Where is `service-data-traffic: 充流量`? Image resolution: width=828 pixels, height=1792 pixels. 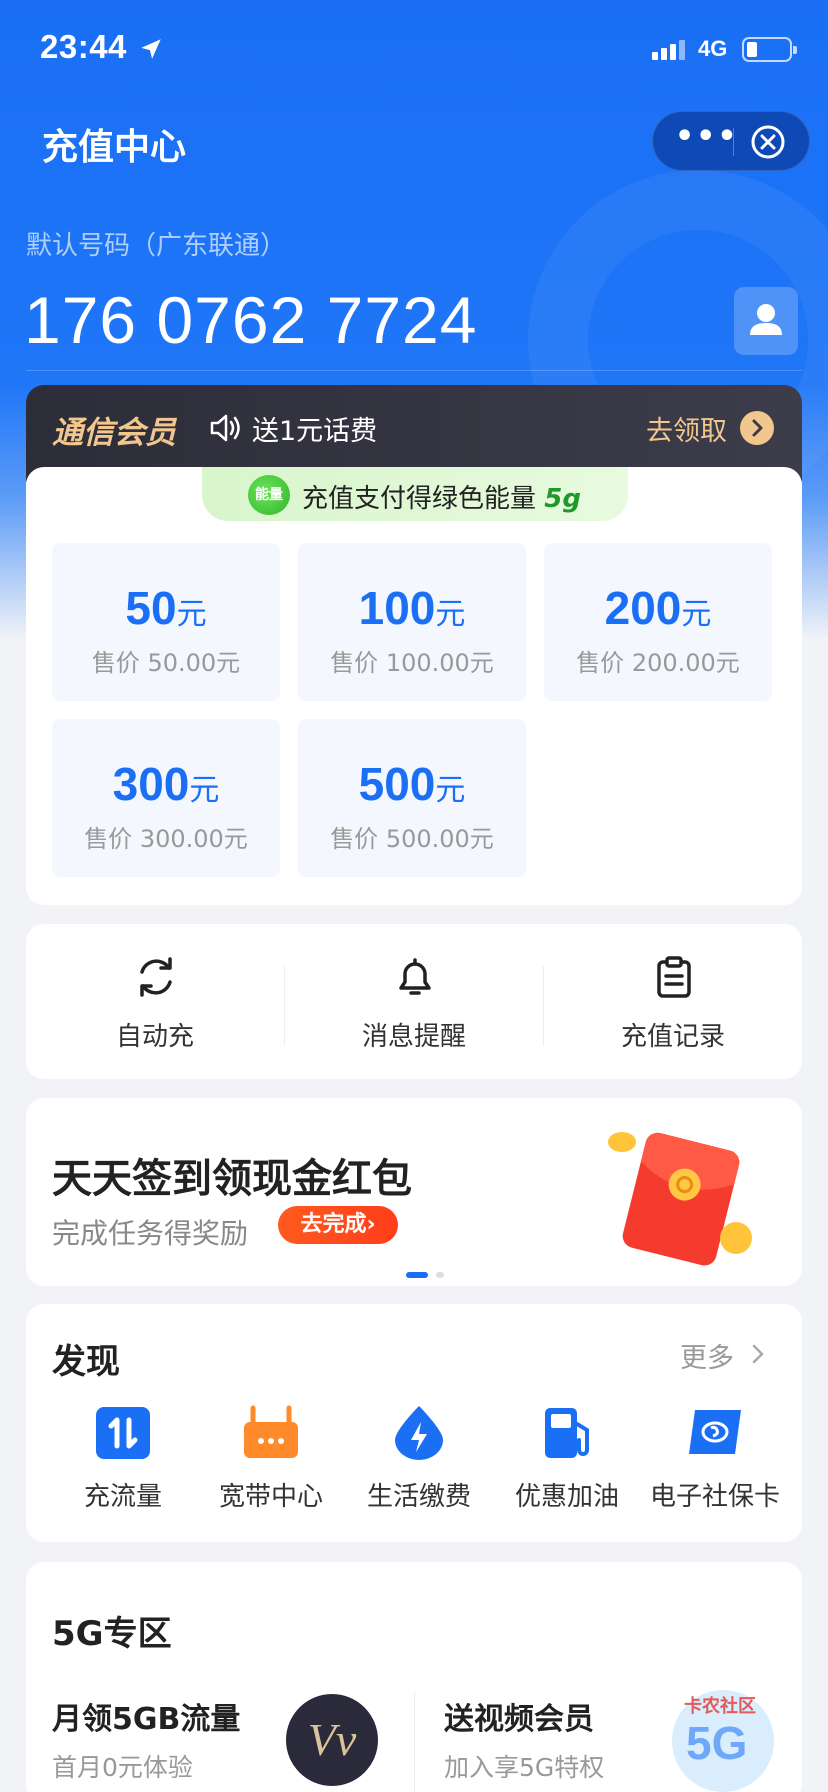
service-data-traffic: 充流量 is located at coordinates (123, 1464).